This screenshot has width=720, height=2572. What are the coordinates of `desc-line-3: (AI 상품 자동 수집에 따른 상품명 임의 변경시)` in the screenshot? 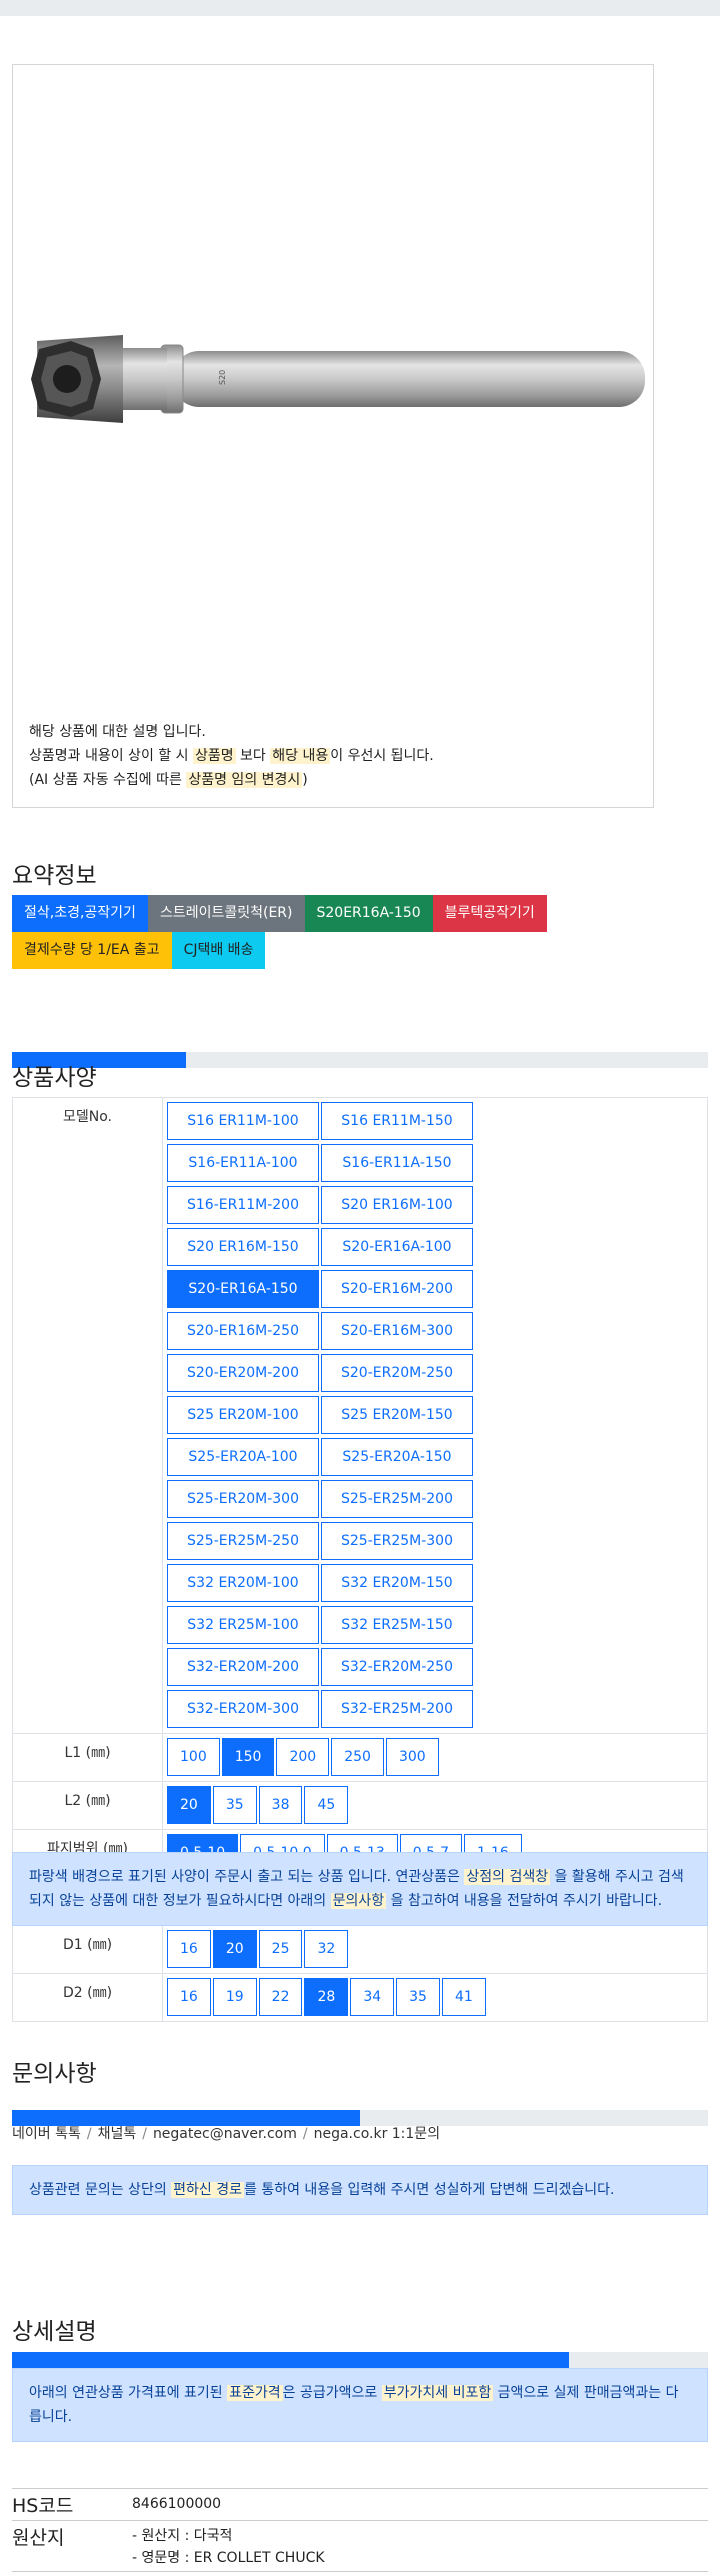 It's located at (231, 780).